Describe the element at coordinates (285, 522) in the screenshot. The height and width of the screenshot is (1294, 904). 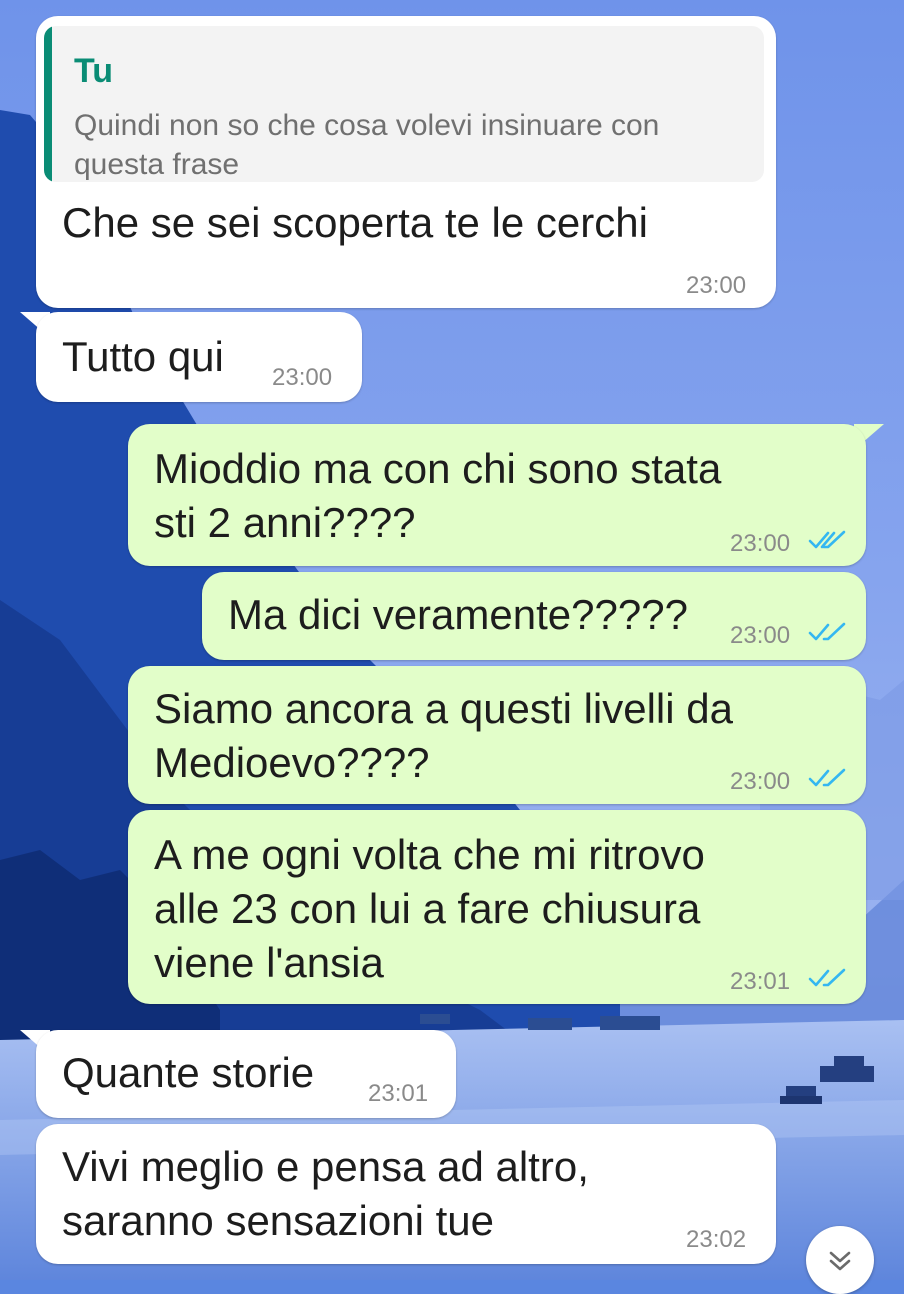
I see `message-text: sti 2 anni????` at that location.